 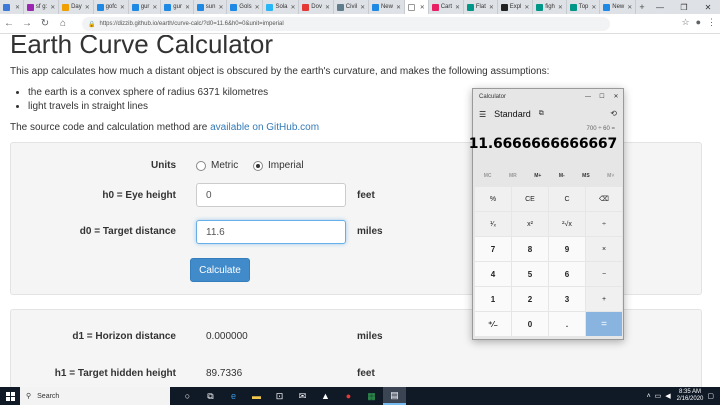 I want to click on forward-icon: →, so click(x=27, y=23).